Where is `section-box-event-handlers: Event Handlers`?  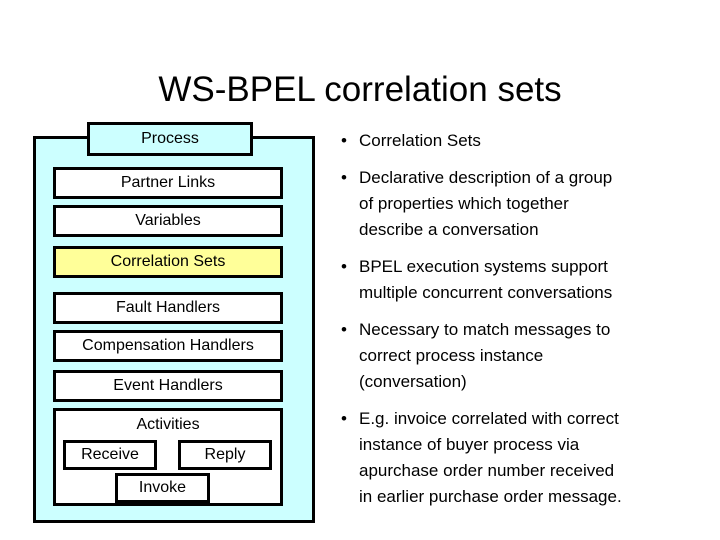 section-box-event-handlers: Event Handlers is located at coordinates (168, 386).